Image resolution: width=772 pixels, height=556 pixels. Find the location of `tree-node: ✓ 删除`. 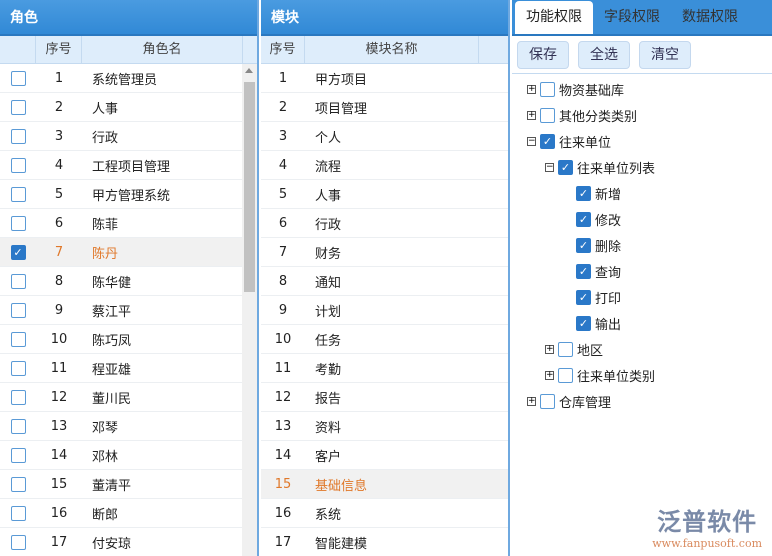

tree-node: ✓ 删除 is located at coordinates (642, 245).